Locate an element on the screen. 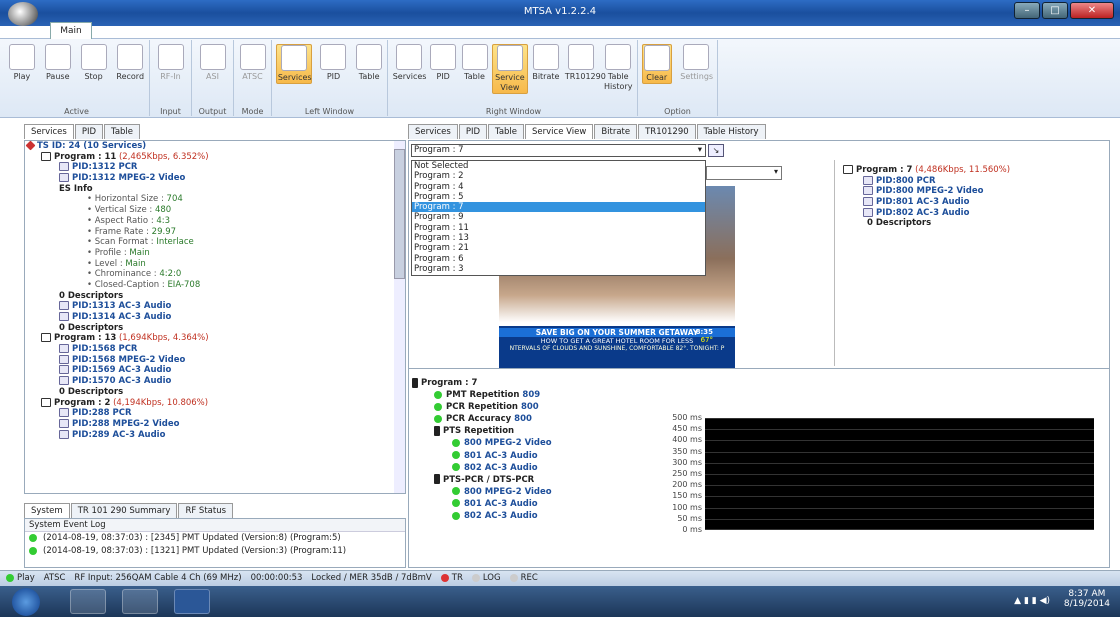  tree-node: • Closed-Caption : EIA-708 is located at coordinates (215, 285).